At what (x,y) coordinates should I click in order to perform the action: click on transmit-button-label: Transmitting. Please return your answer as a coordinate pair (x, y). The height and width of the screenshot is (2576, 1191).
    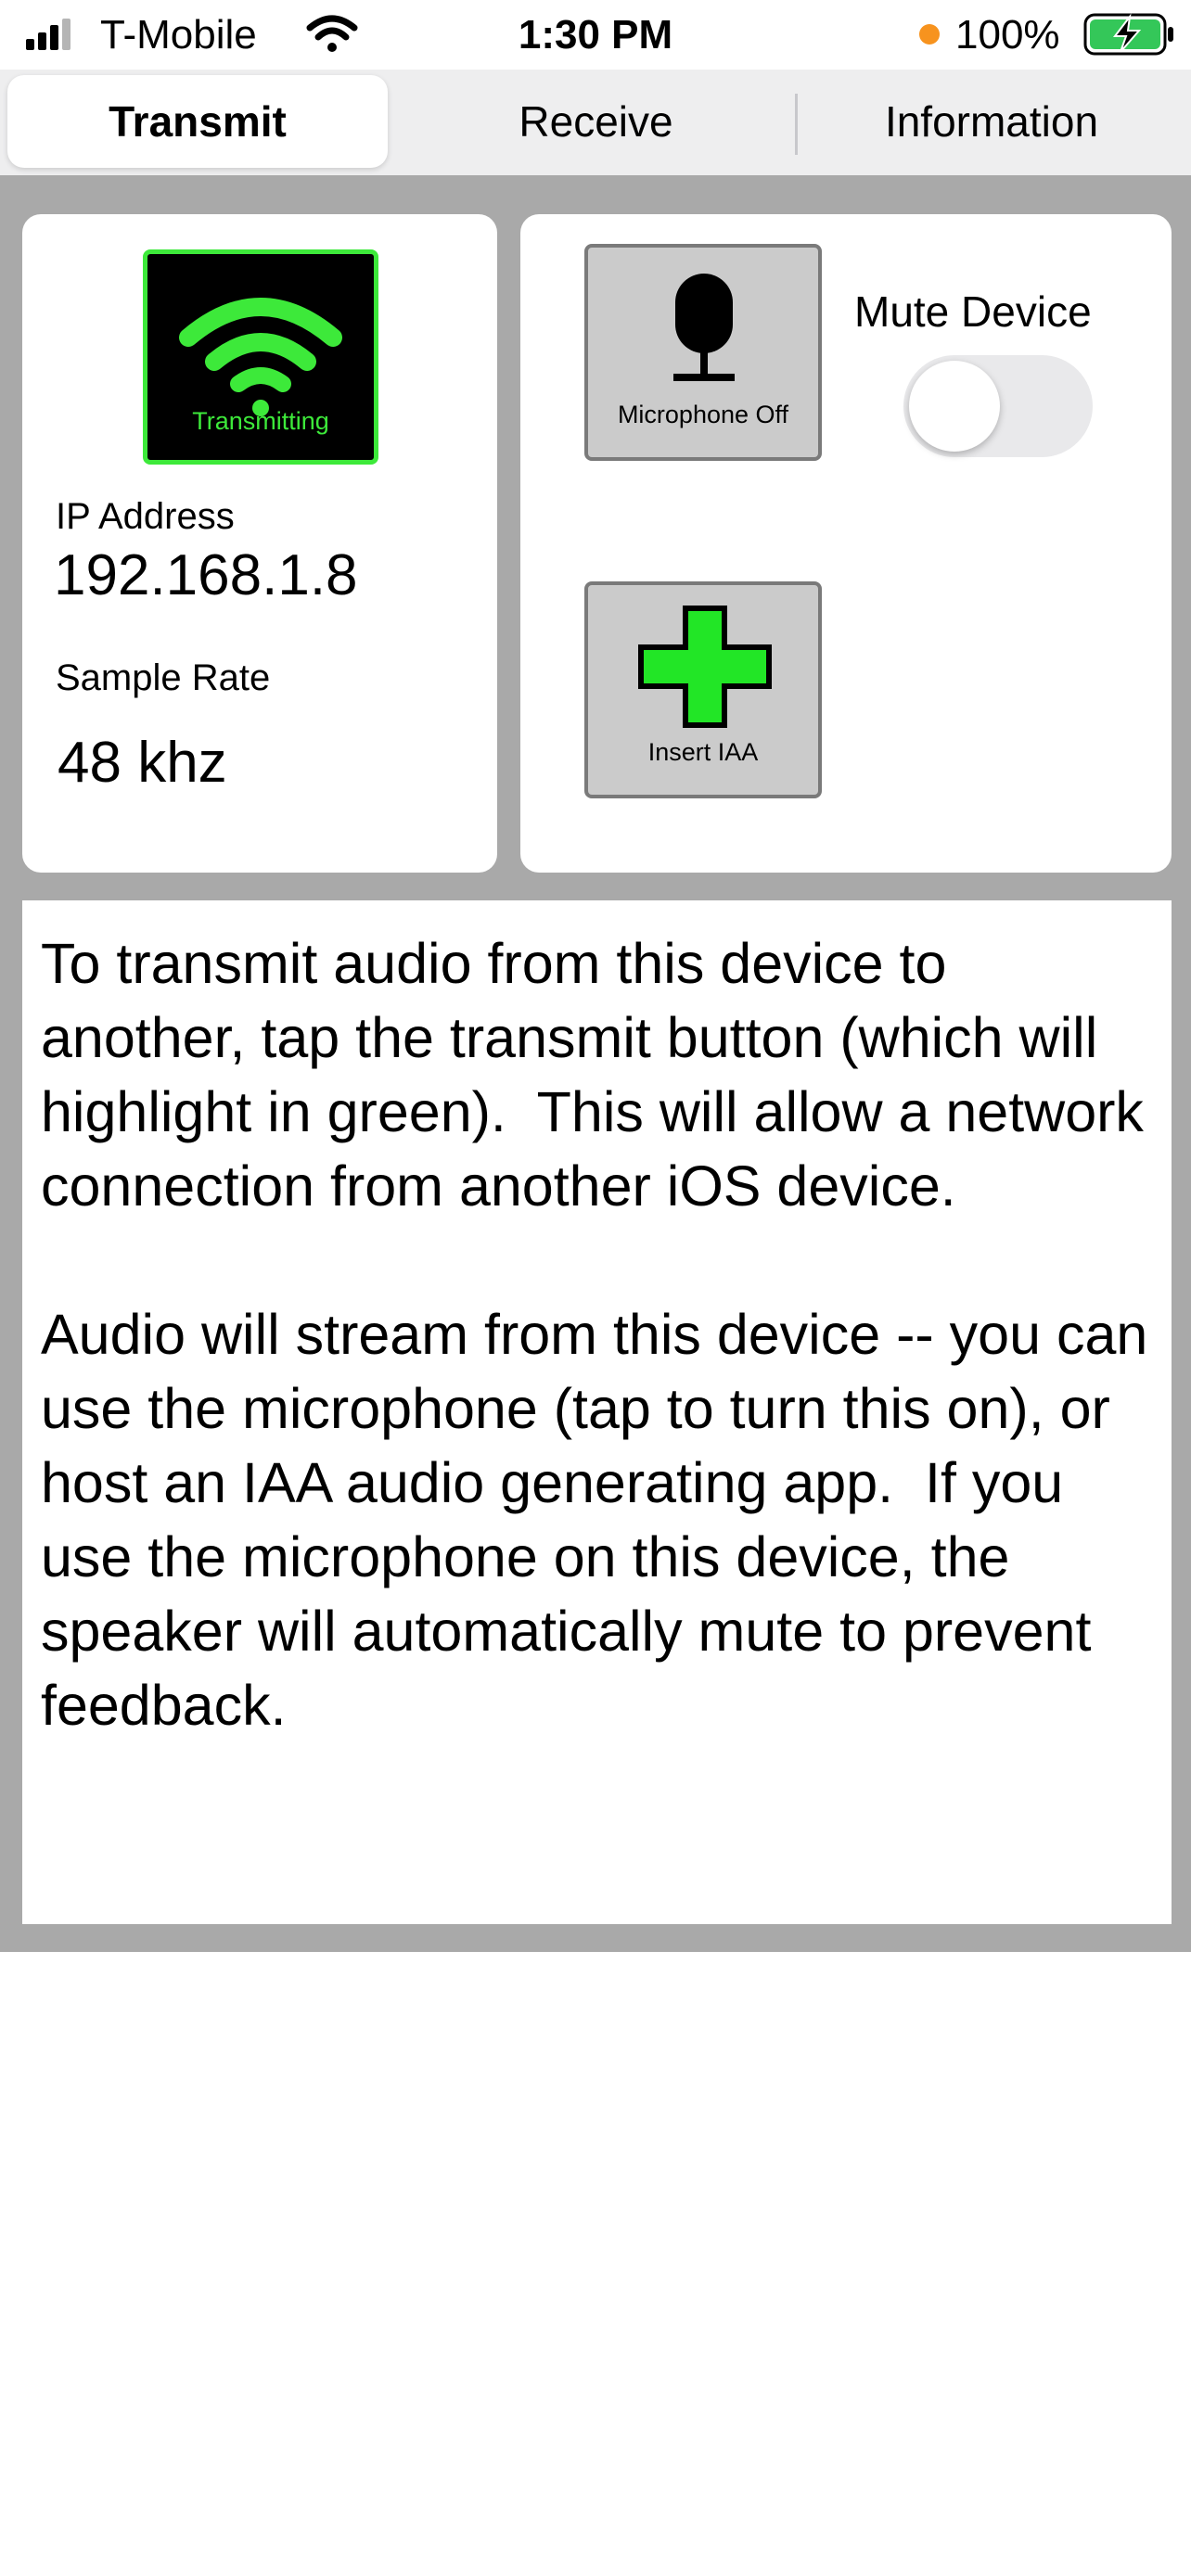
    Looking at the image, I should click on (260, 421).